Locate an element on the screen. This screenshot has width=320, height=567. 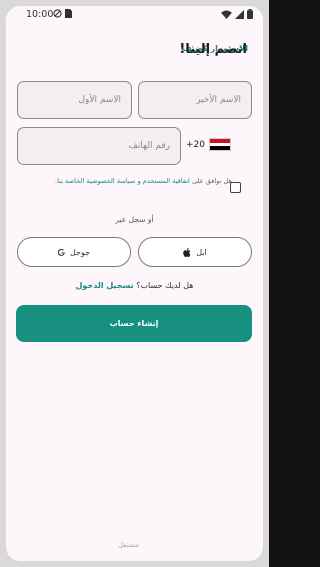
phone-placeholder: رقم الهاتف is located at coordinates (149, 146).